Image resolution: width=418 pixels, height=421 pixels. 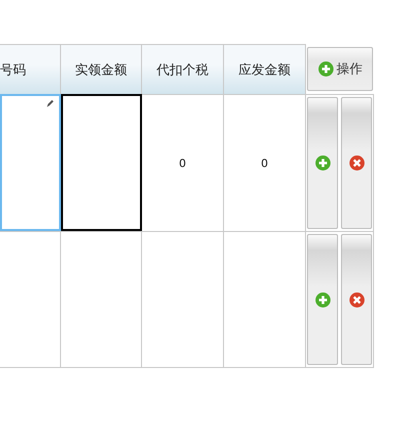 What do you see at coordinates (30, 69) in the screenshot?
I see `column-header: 号码` at bounding box center [30, 69].